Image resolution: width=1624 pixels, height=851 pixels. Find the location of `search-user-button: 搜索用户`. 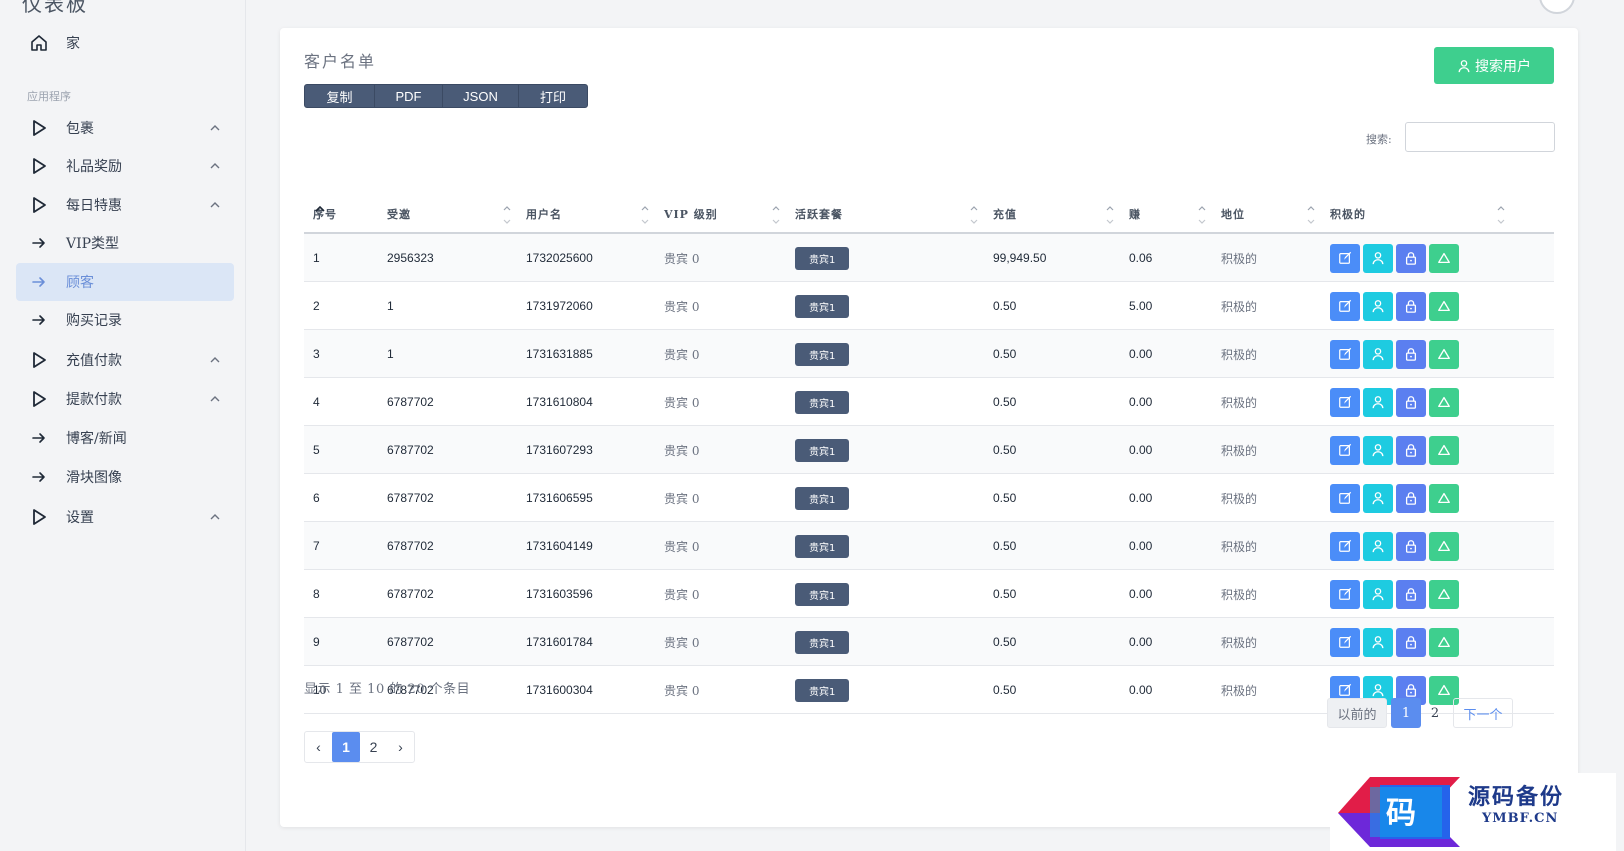

search-user-button: 搜索用户 is located at coordinates (1494, 65).